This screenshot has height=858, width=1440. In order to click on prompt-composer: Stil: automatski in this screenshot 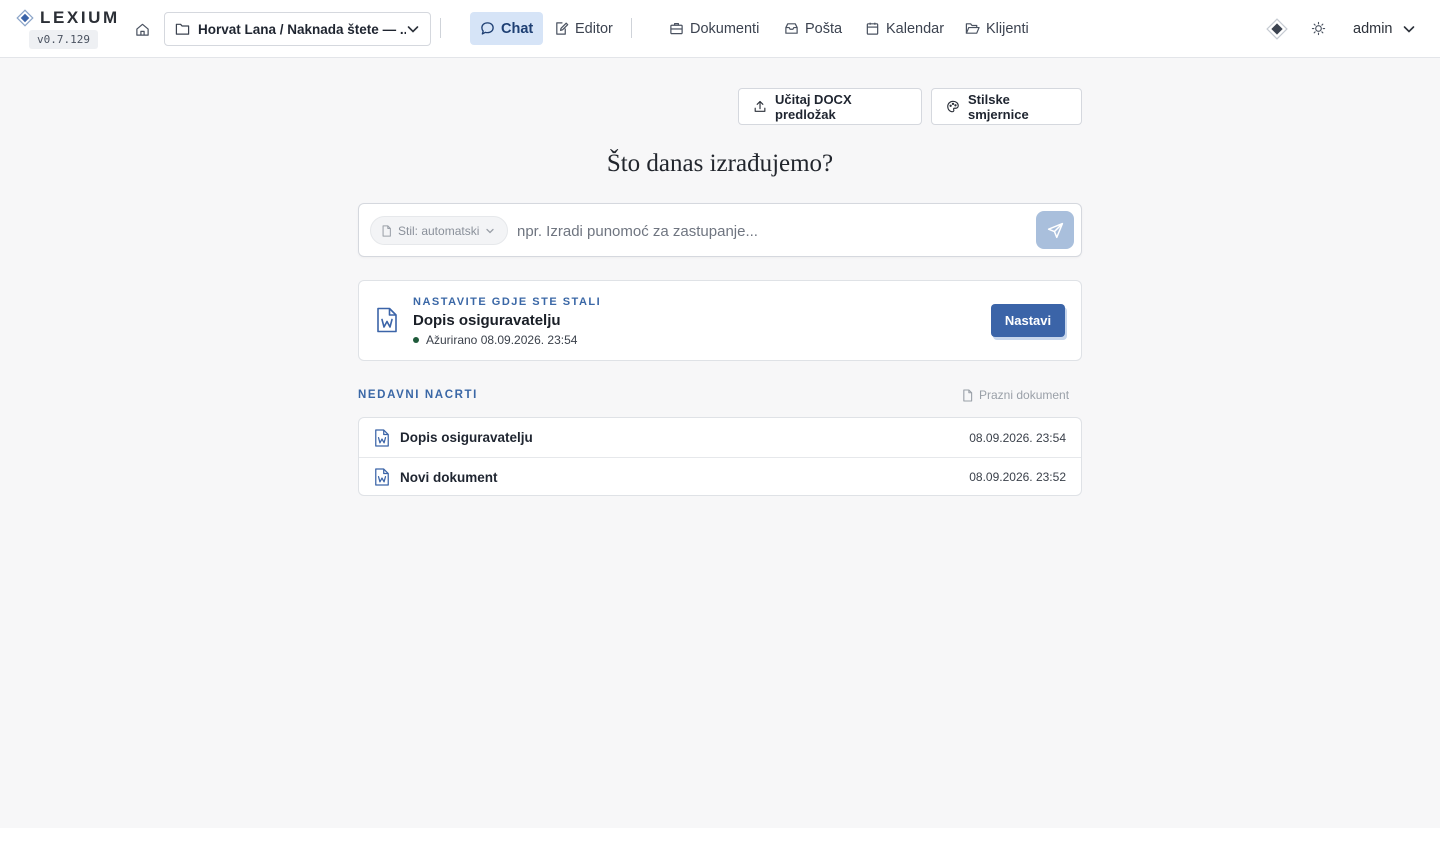, I will do `click(720, 230)`.